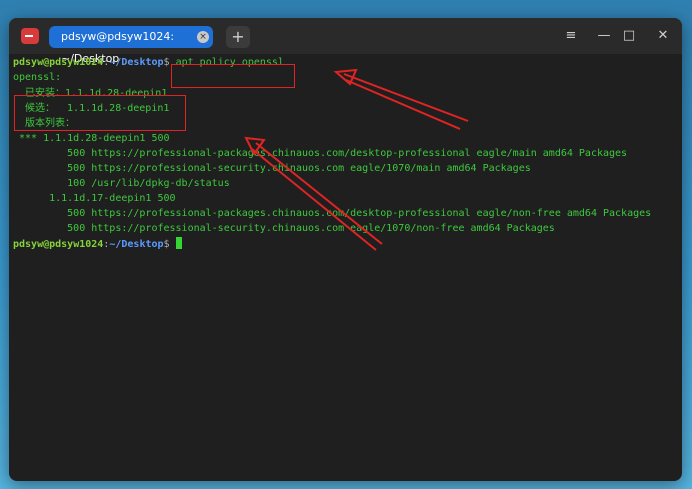  I want to click on arrow-head-command, so click(345, 77).